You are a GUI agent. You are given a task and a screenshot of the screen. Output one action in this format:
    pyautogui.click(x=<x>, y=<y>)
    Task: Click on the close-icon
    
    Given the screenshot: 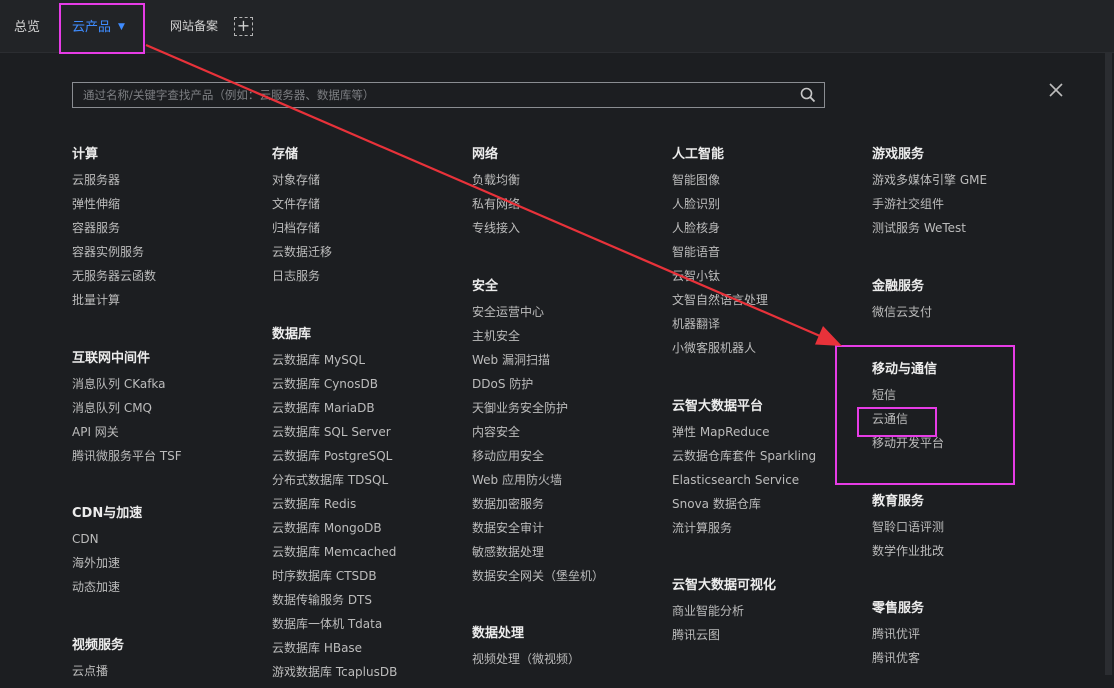 What is the action you would take?
    pyautogui.click(x=1056, y=90)
    